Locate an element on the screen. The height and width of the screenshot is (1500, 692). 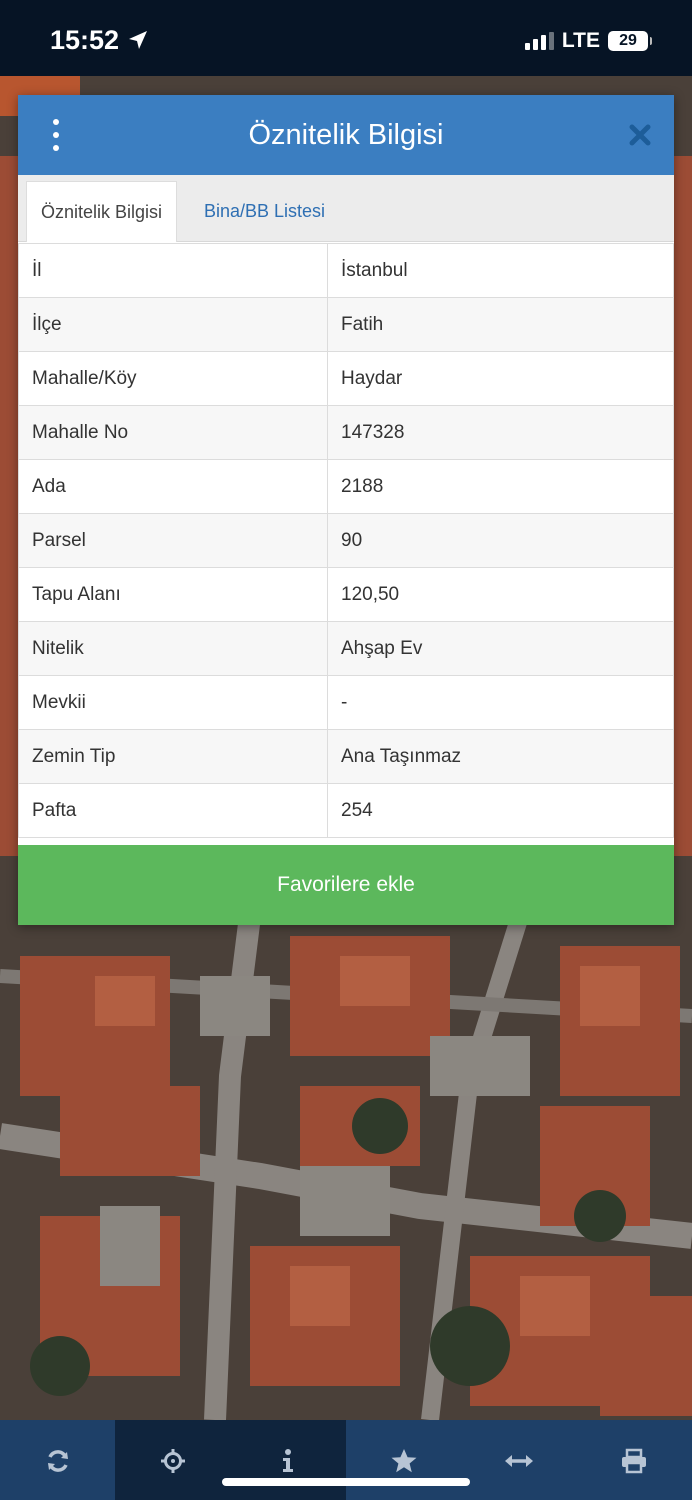
row-key: Mevkii is located at coordinates (173, 702).